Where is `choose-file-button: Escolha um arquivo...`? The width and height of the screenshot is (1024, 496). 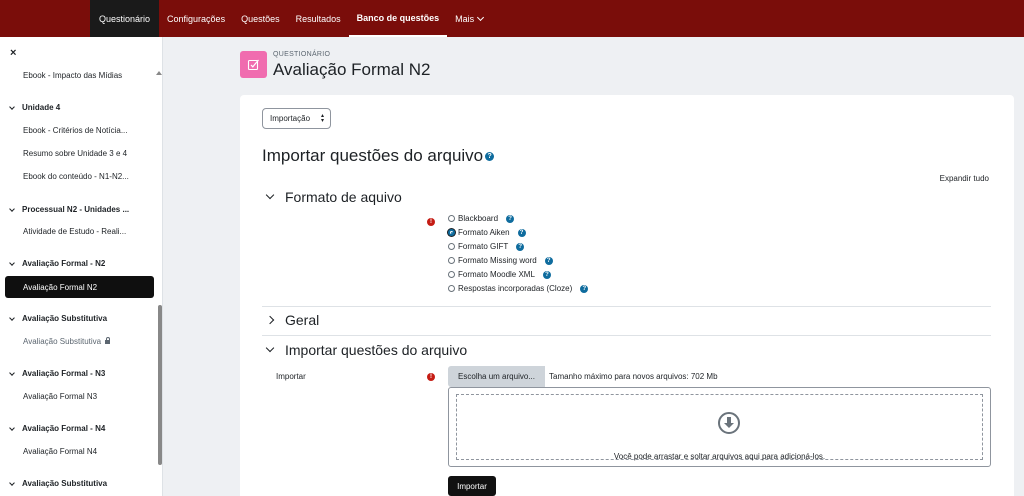 choose-file-button: Escolha um arquivo... is located at coordinates (496, 376).